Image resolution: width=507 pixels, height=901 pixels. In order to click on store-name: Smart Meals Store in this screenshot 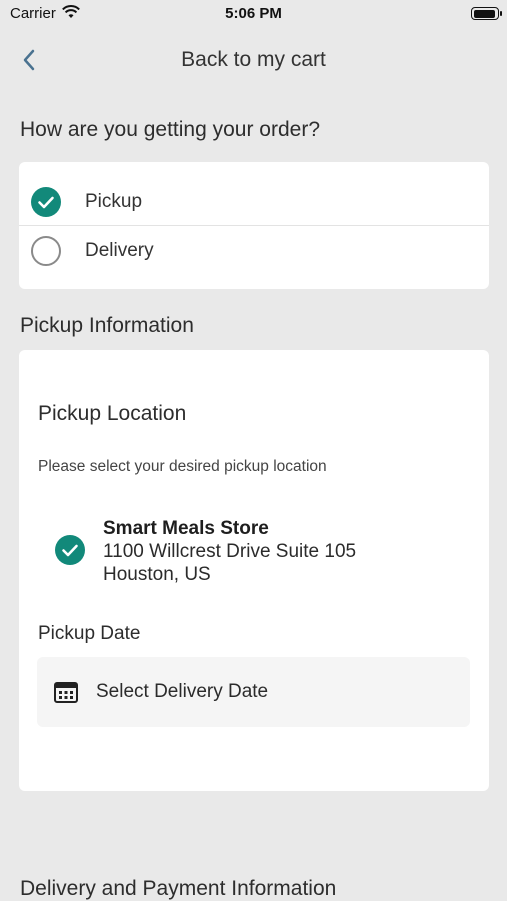, I will do `click(186, 529)`.